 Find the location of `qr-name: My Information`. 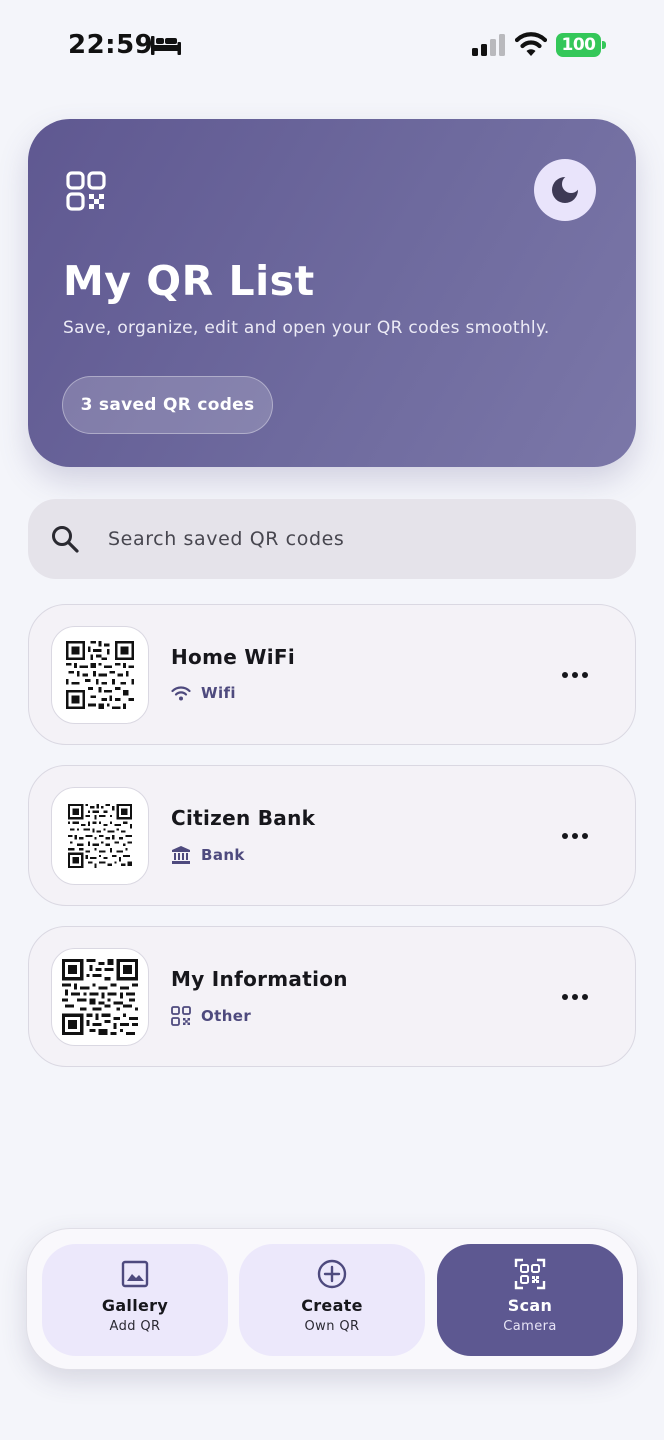

qr-name: My Information is located at coordinates (259, 979).